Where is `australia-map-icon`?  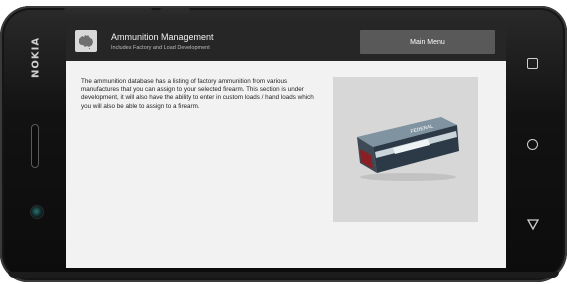
australia-map-icon is located at coordinates (86, 41).